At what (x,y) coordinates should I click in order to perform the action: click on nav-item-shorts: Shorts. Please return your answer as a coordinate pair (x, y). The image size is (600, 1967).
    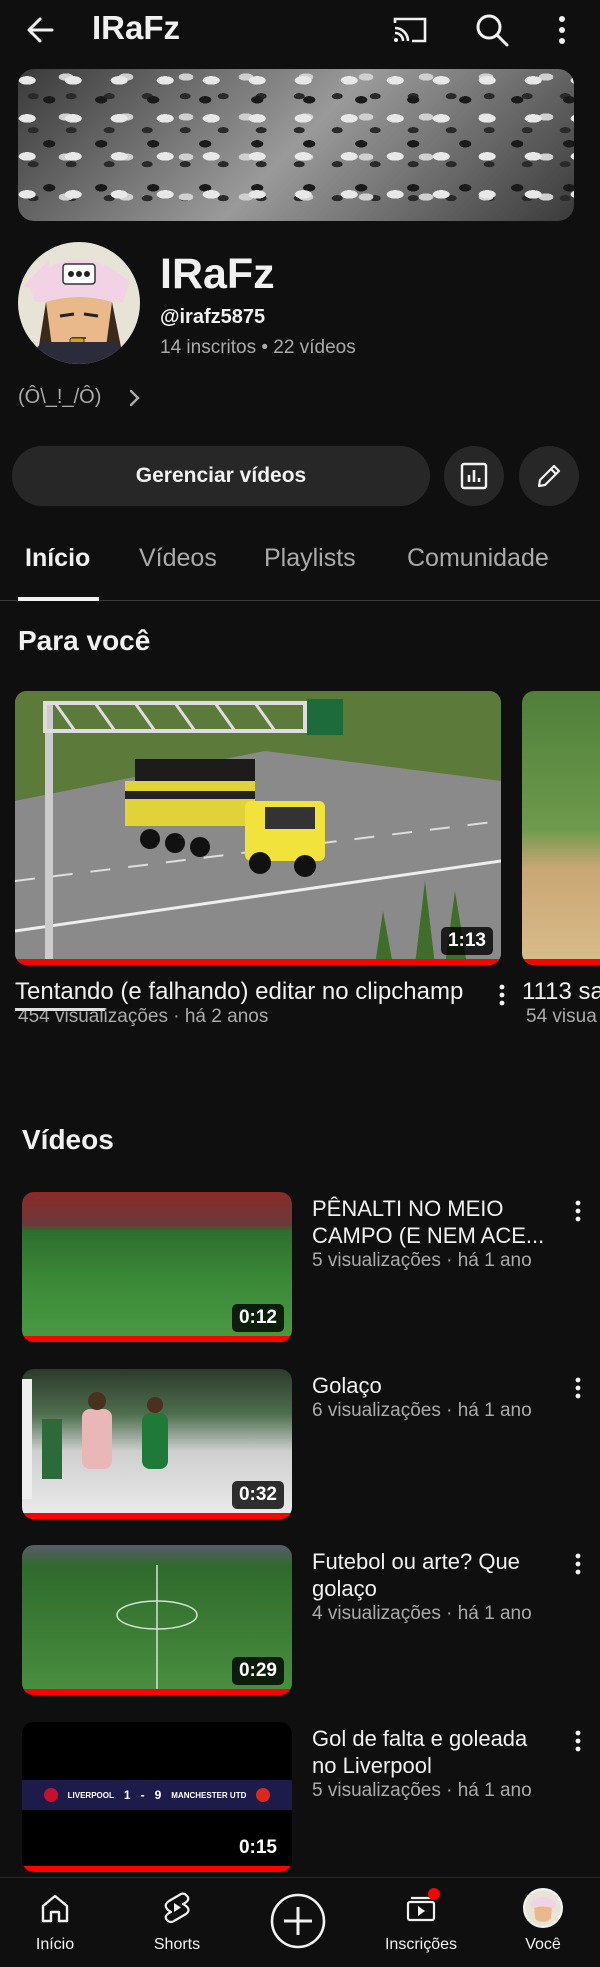
    Looking at the image, I should click on (177, 1922).